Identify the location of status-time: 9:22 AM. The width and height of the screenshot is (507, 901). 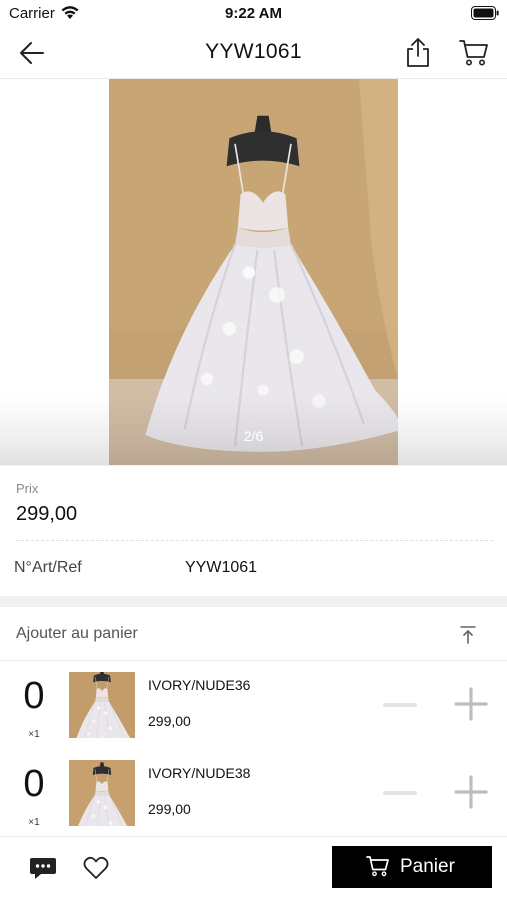
(253, 13).